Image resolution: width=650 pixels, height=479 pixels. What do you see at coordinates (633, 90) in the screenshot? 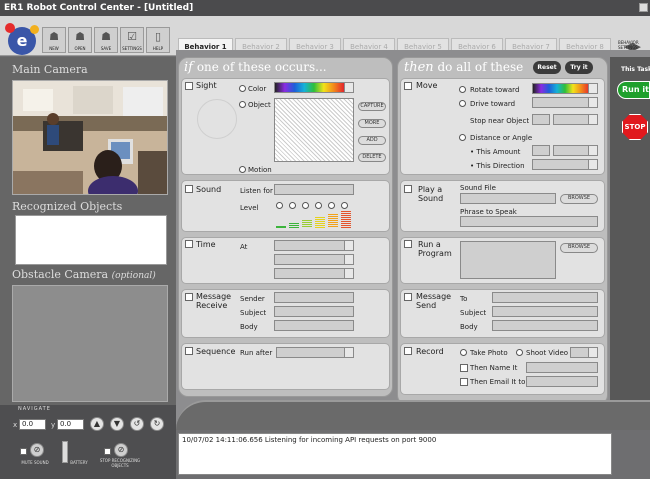
I see `run-it-button: Run it` at bounding box center [633, 90].